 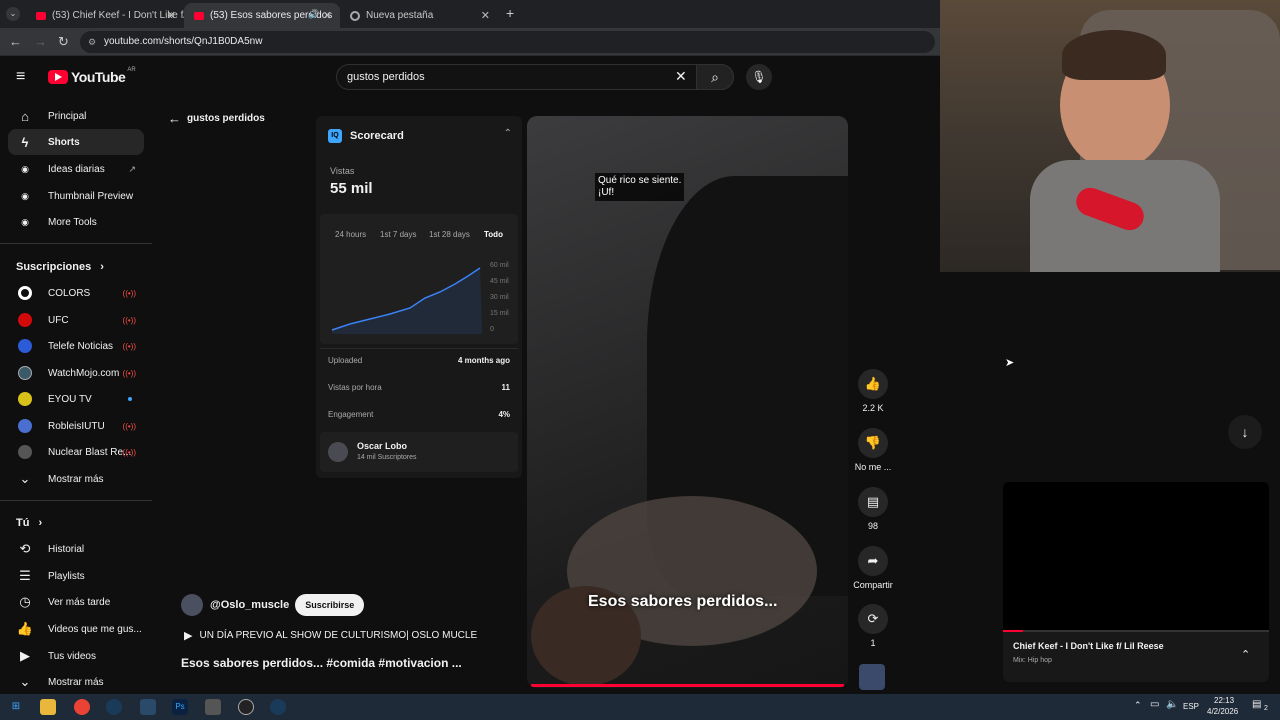 What do you see at coordinates (872, 677) in the screenshot?
I see `audio-thumbnail` at bounding box center [872, 677].